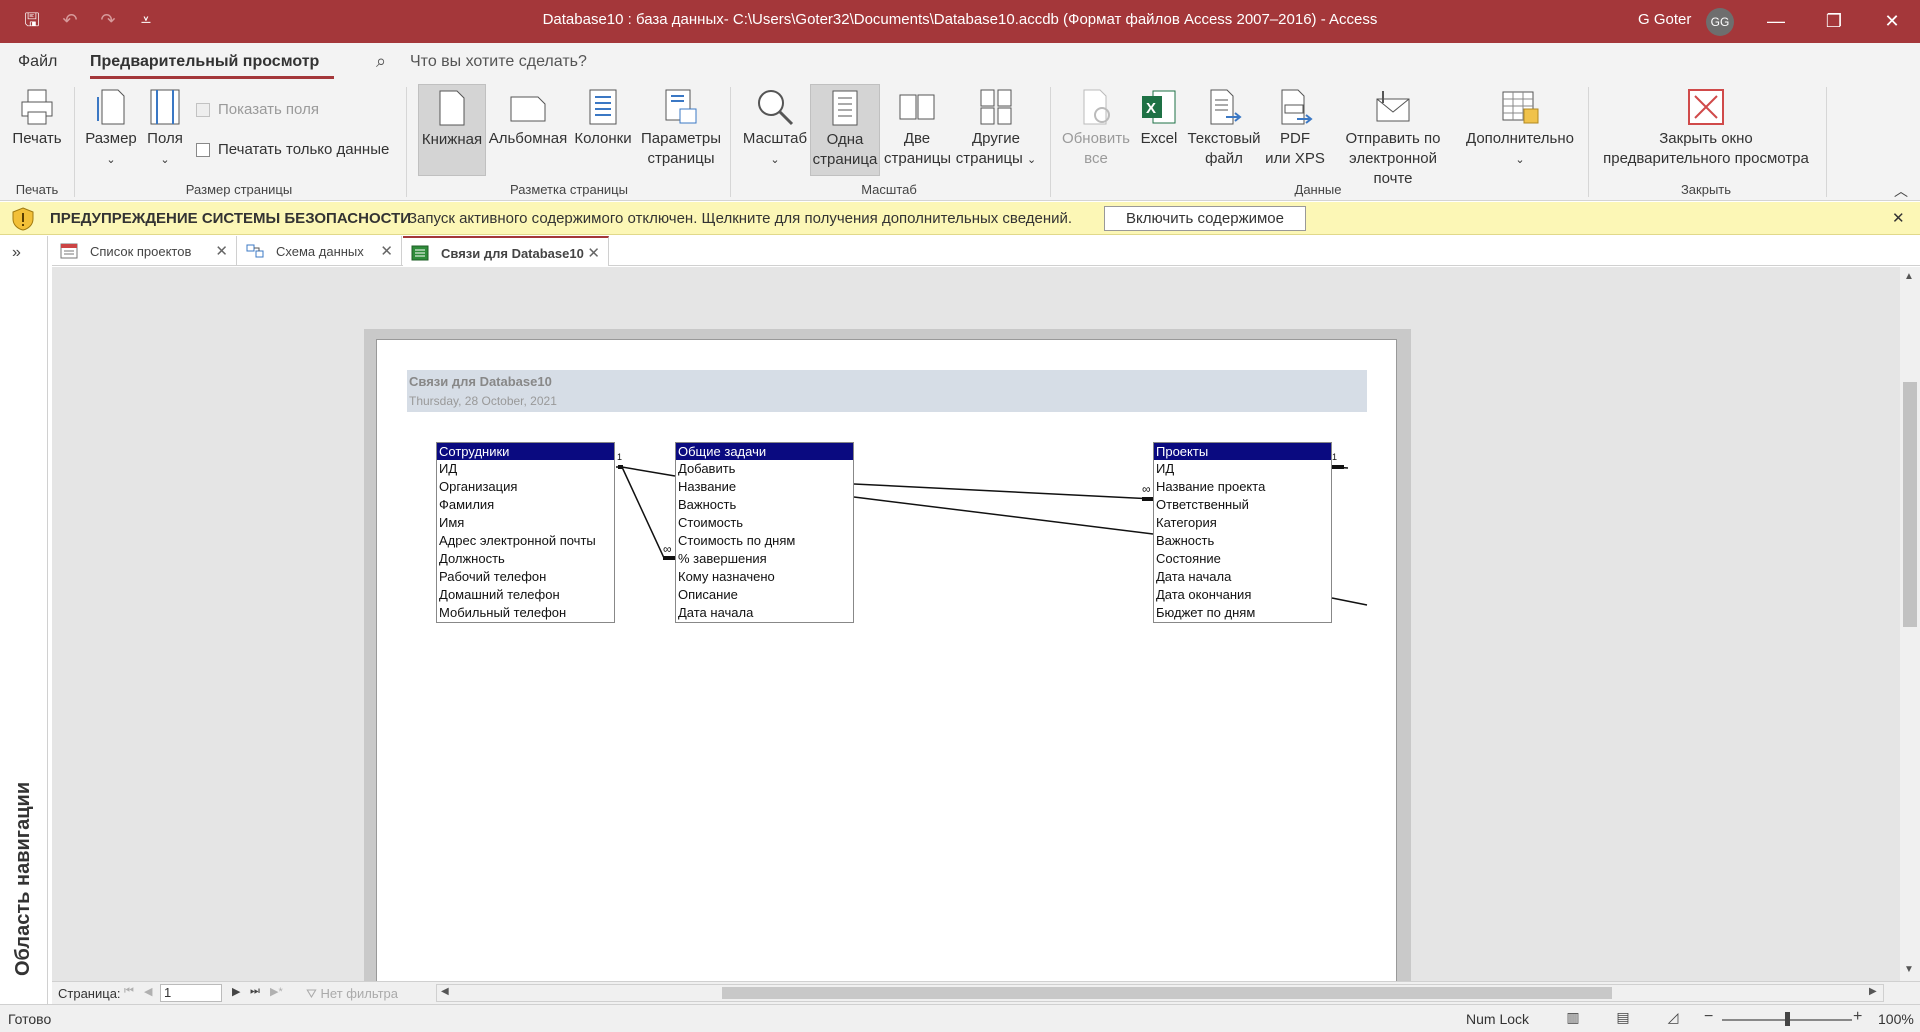 The image size is (1920, 1032). What do you see at coordinates (1295, 138) in the screenshot?
I see `pdf-label-1: PDF` at bounding box center [1295, 138].